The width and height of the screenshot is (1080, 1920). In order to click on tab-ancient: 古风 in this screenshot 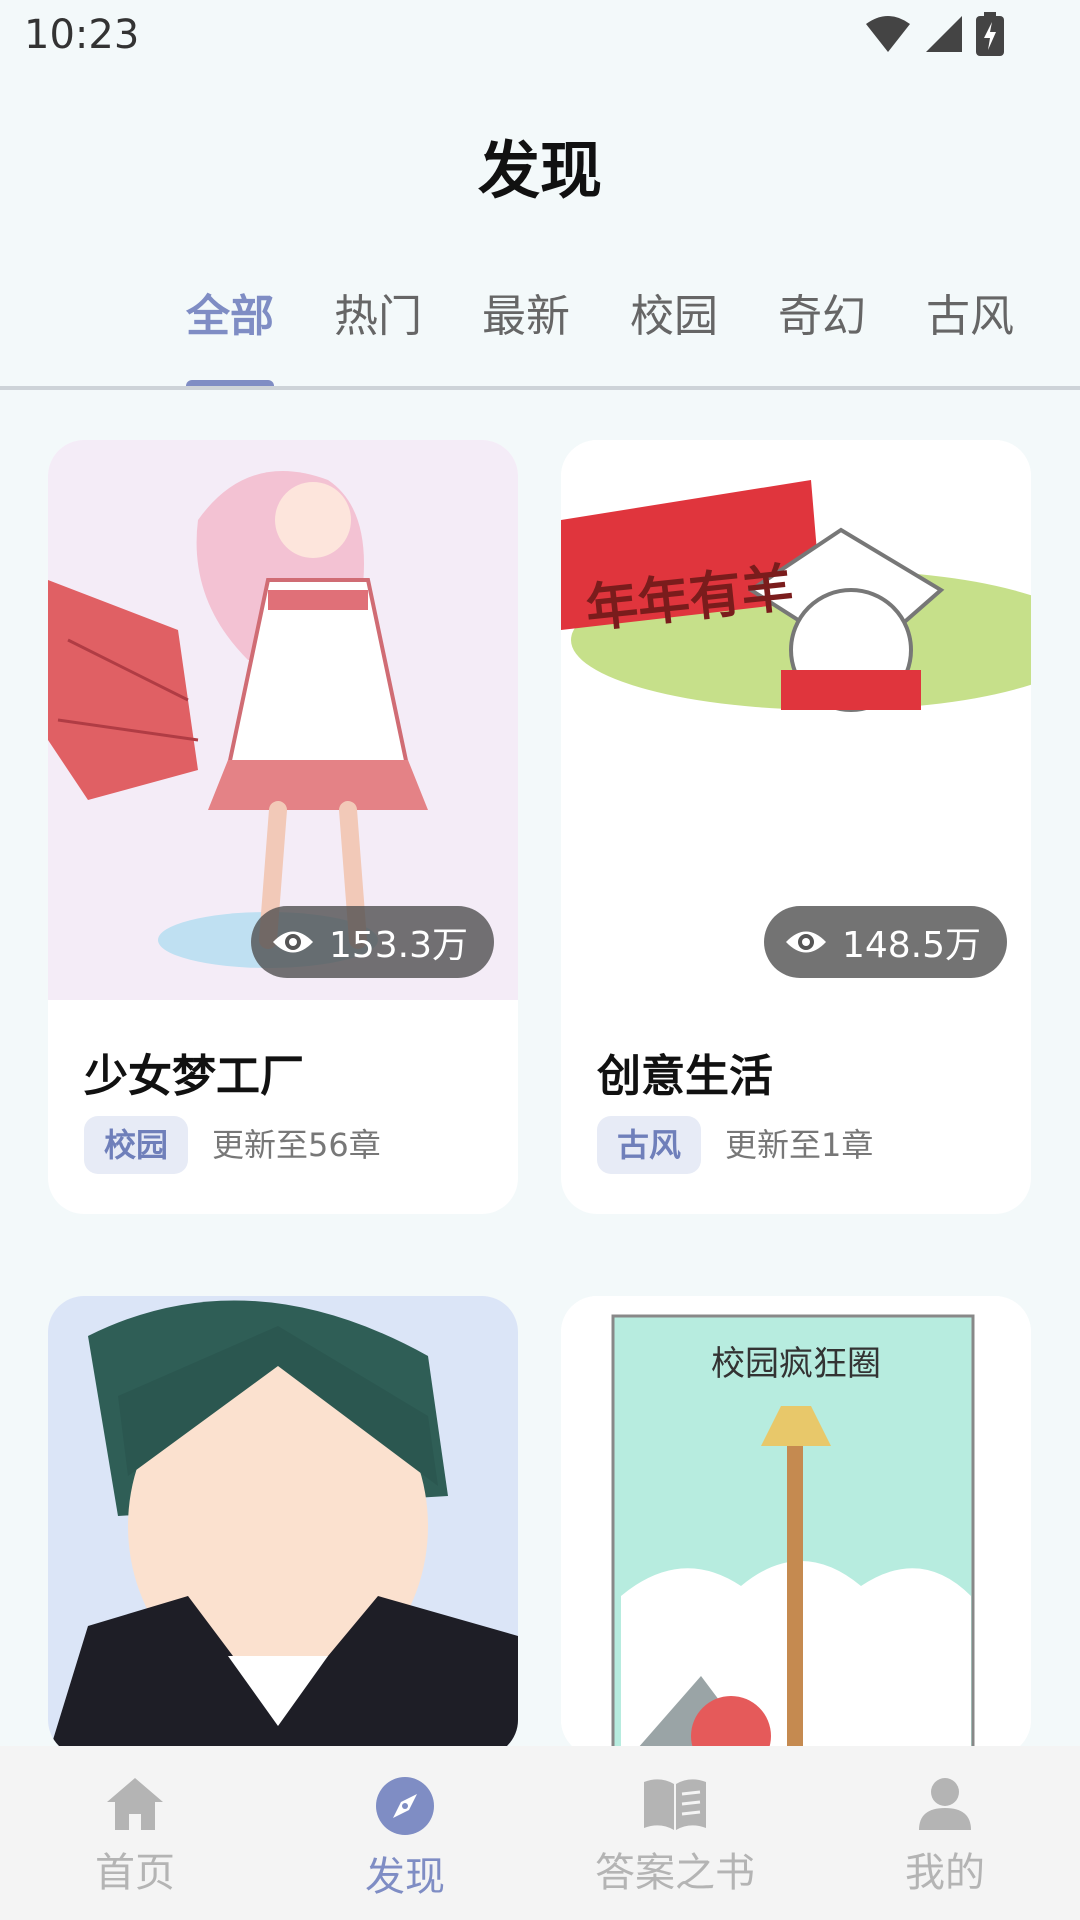, I will do `click(970, 335)`.